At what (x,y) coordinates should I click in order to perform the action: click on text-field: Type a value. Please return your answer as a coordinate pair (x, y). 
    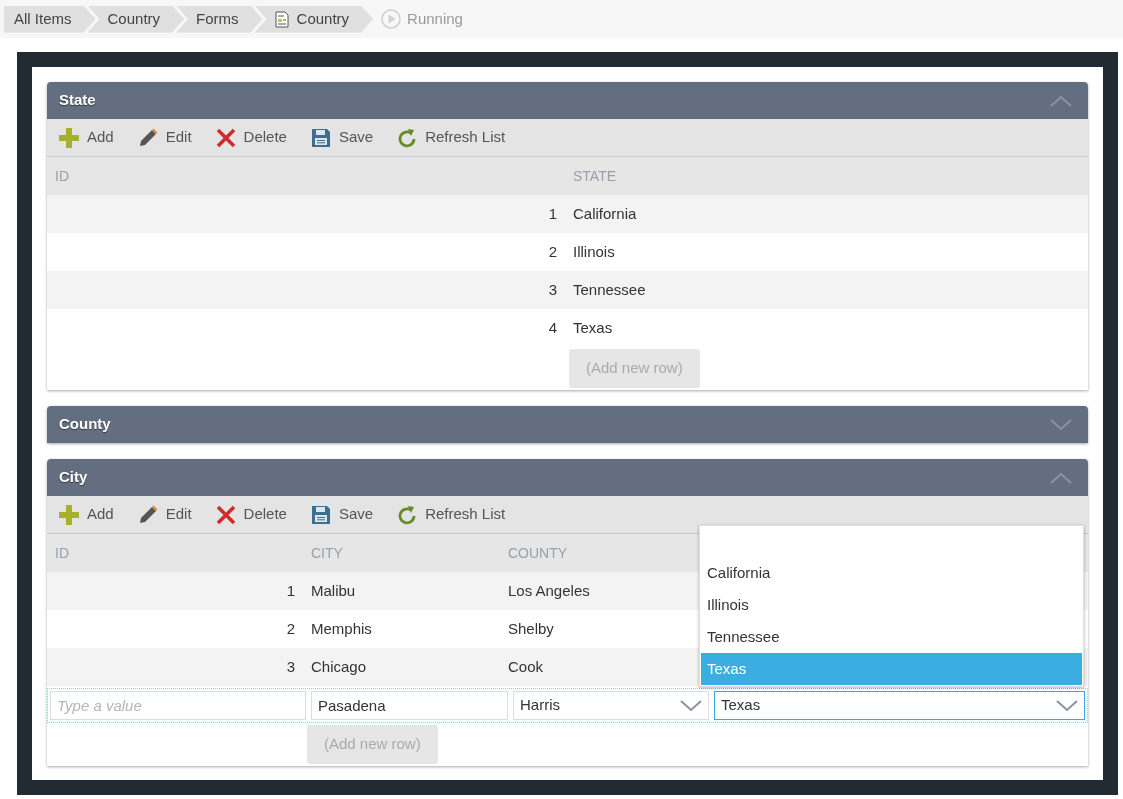
    Looking at the image, I should click on (178, 705).